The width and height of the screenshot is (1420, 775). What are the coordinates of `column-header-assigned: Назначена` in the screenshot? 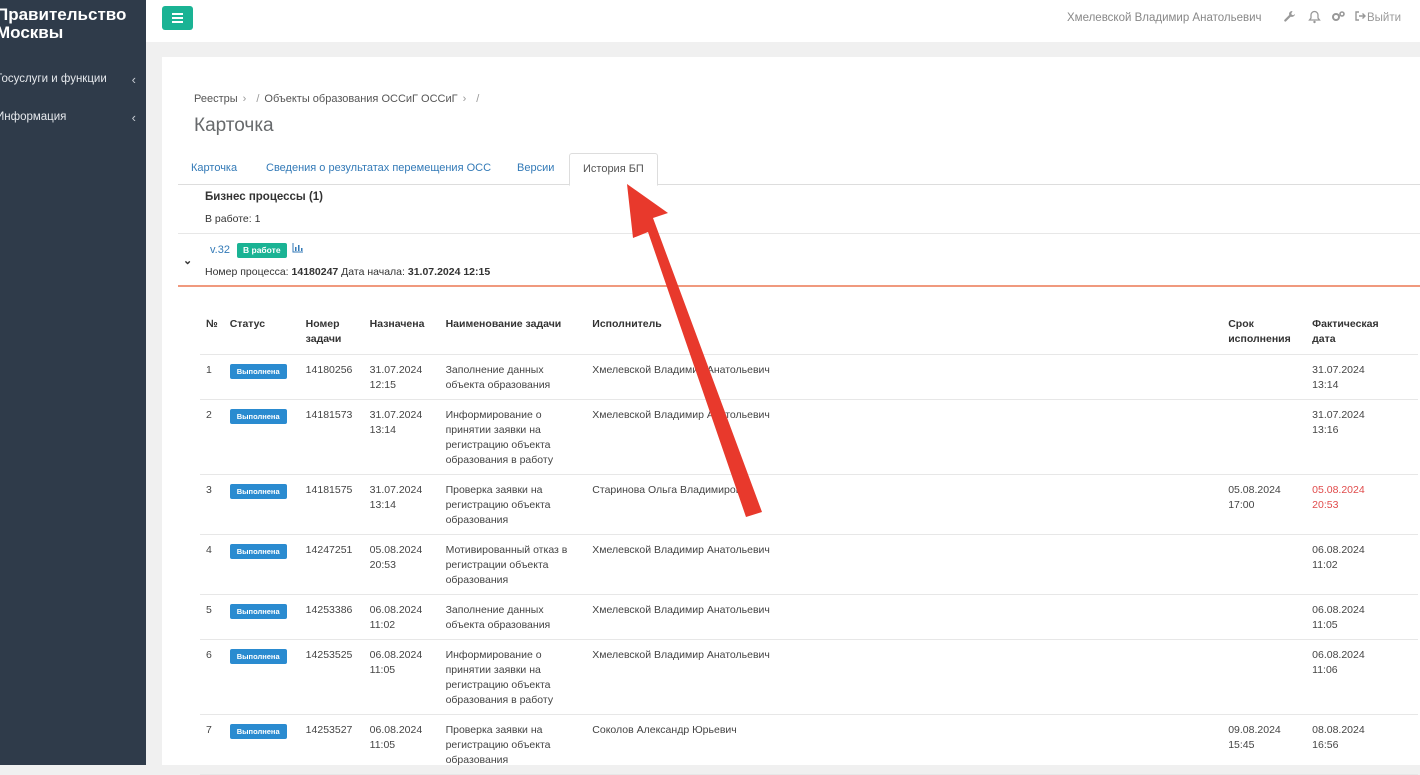 It's located at (401, 333).